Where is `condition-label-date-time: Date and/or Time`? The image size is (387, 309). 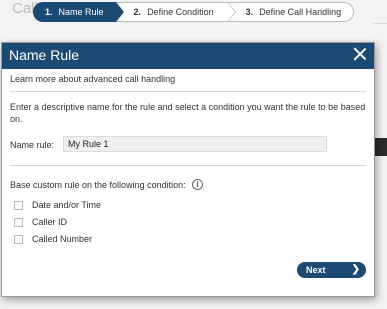
condition-label-date-time: Date and/or Time is located at coordinates (67, 205).